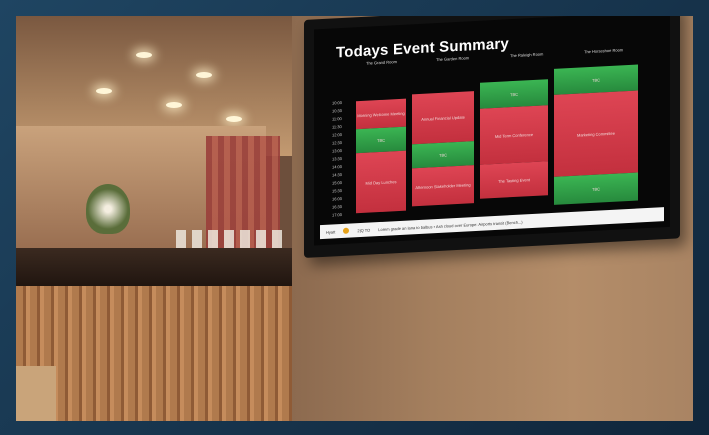  Describe the element at coordinates (337, 119) in the screenshot. I see `time-tick: 11:00` at that location.